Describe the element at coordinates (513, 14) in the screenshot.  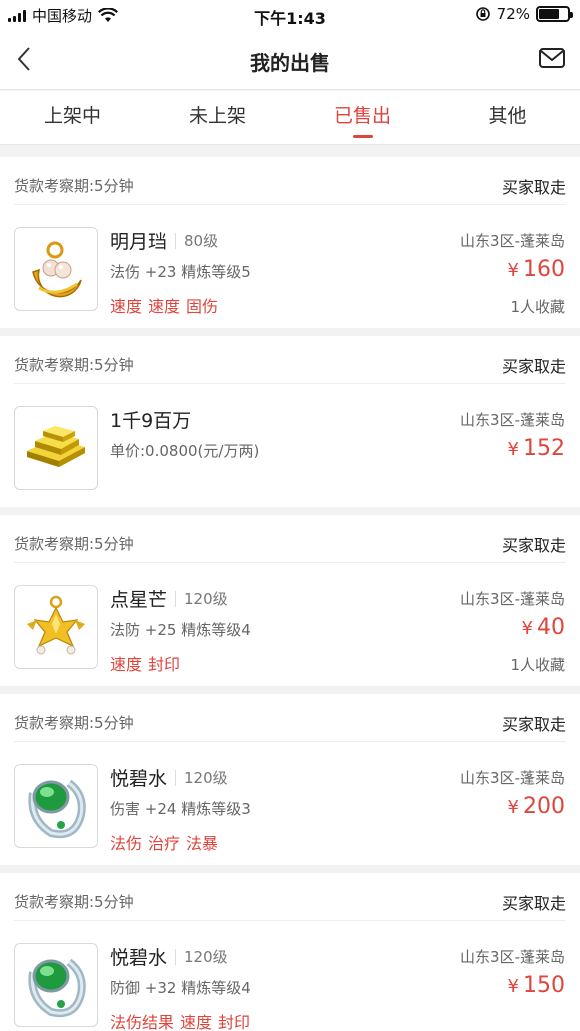
I see `battery-percent: 72%` at that location.